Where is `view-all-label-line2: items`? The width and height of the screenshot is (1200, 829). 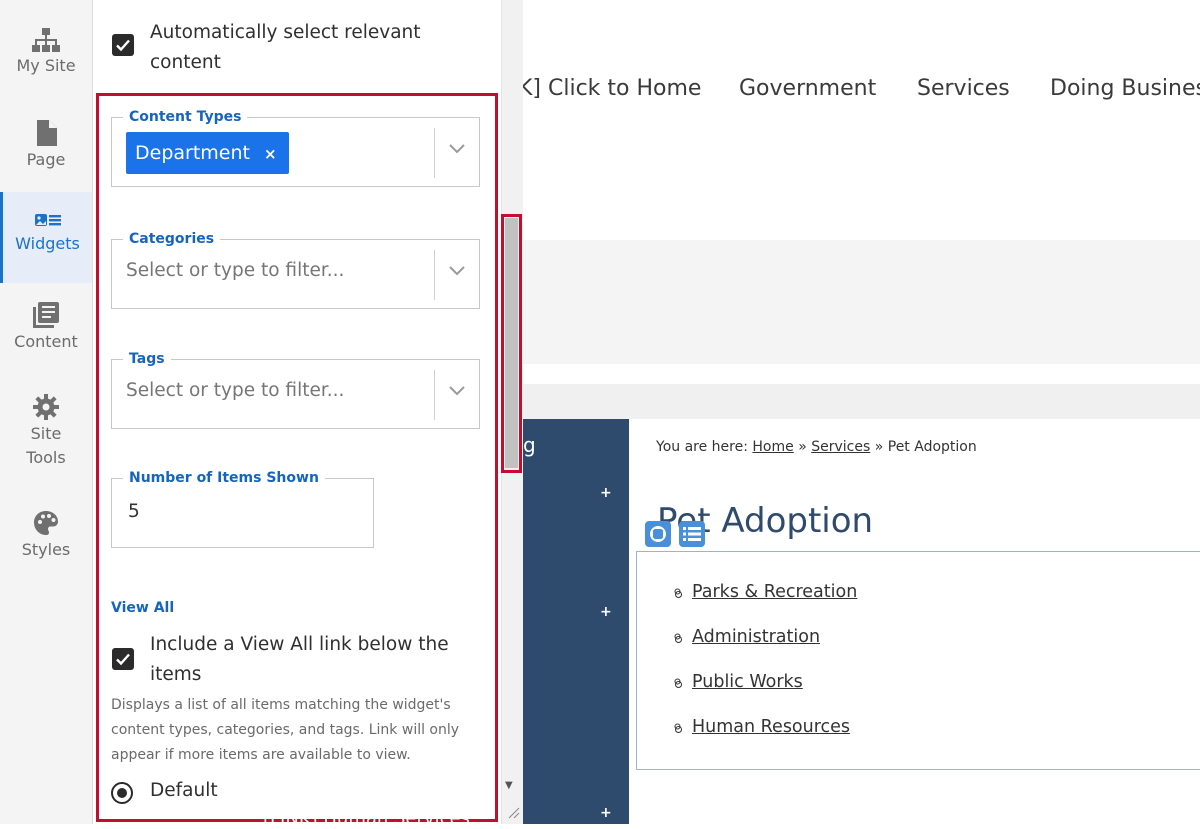 view-all-label-line2: items is located at coordinates (176, 674).